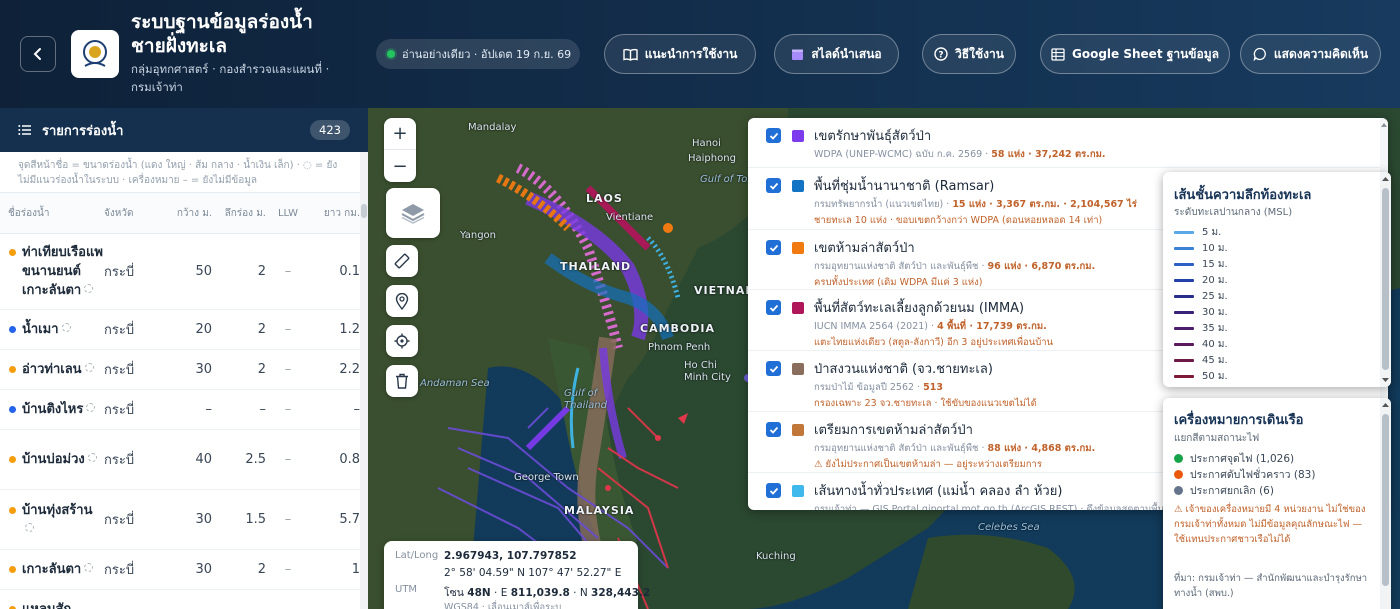 This screenshot has width=1400, height=609. Describe the element at coordinates (501, 593) in the screenshot. I see `utm-e-label: · E` at that location.